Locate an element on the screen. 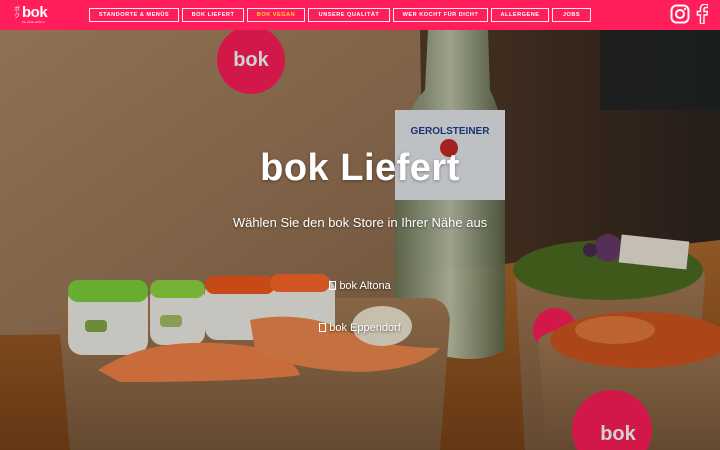 The image size is (720, 450). logo-wordmark: bok is located at coordinates (35, 12).